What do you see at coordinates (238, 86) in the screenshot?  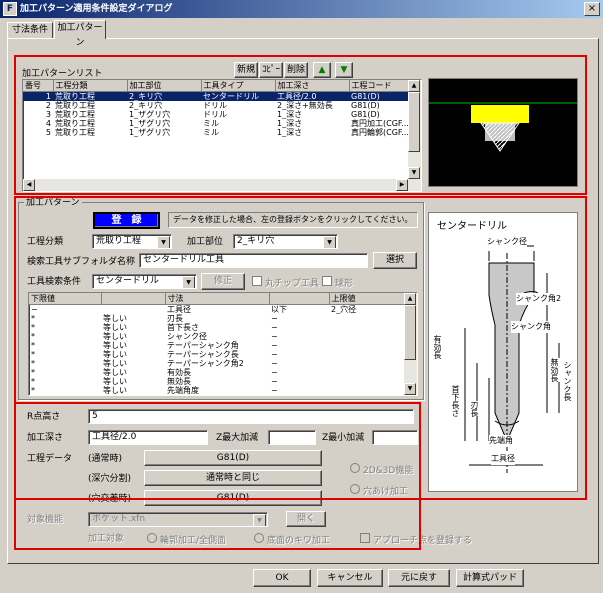 I see `column-header: 工具タイプ` at bounding box center [238, 86].